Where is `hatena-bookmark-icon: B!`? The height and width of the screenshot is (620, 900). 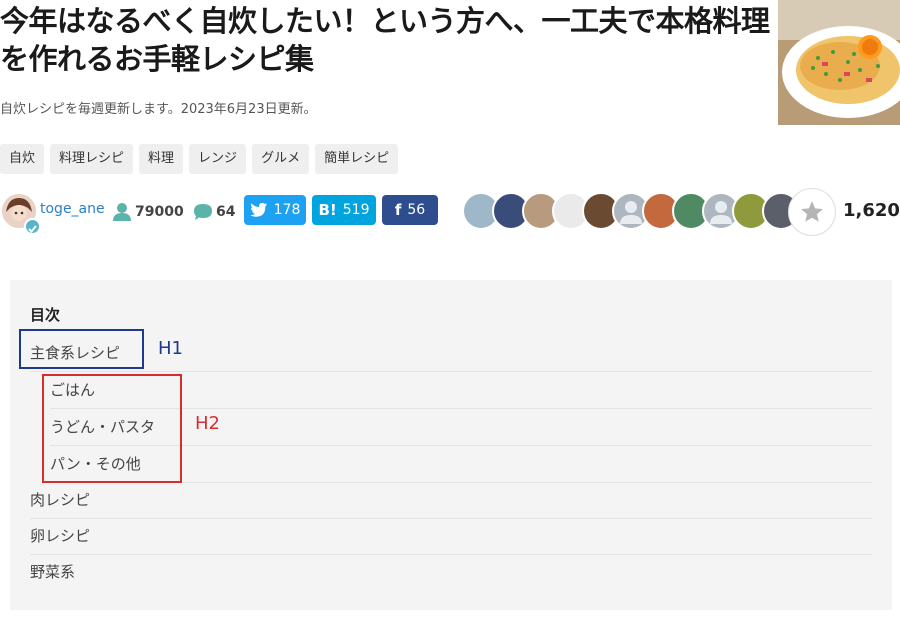
hatena-bookmark-icon: B! is located at coordinates (327, 210).